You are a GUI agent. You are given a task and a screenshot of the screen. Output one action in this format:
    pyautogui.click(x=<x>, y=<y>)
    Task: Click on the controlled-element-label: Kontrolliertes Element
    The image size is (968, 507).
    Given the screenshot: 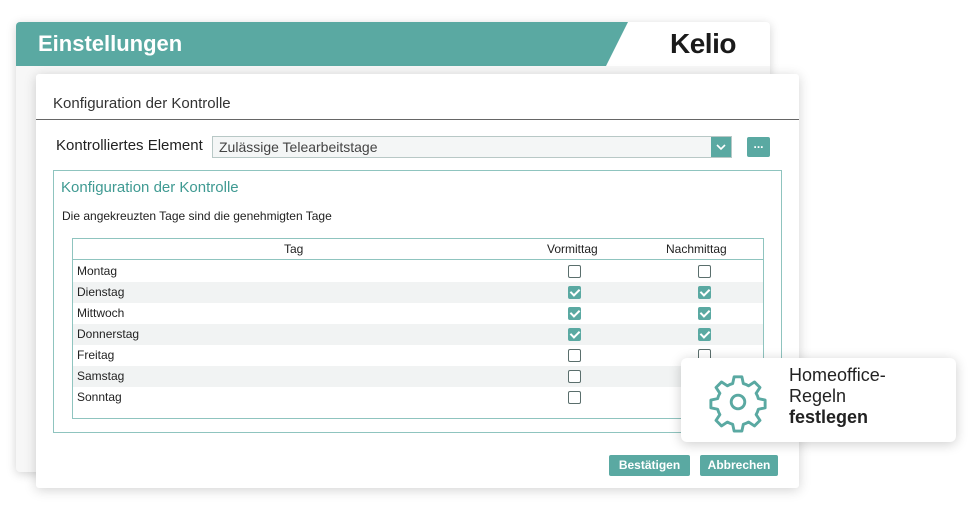 What is the action you would take?
    pyautogui.click(x=129, y=145)
    